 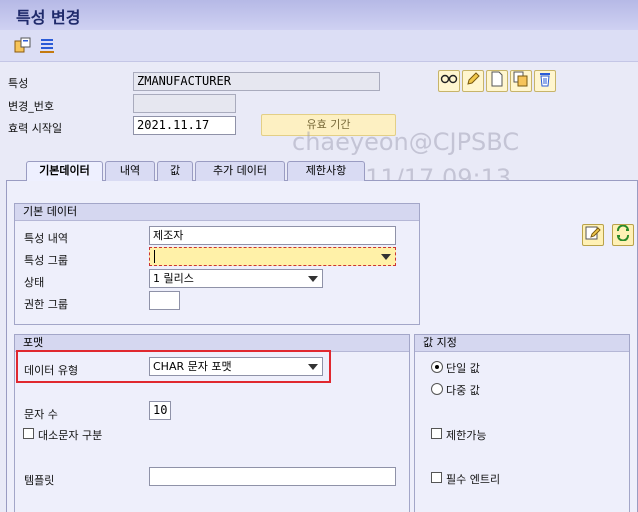 What do you see at coordinates (545, 81) in the screenshot?
I see `delete-icon` at bounding box center [545, 81].